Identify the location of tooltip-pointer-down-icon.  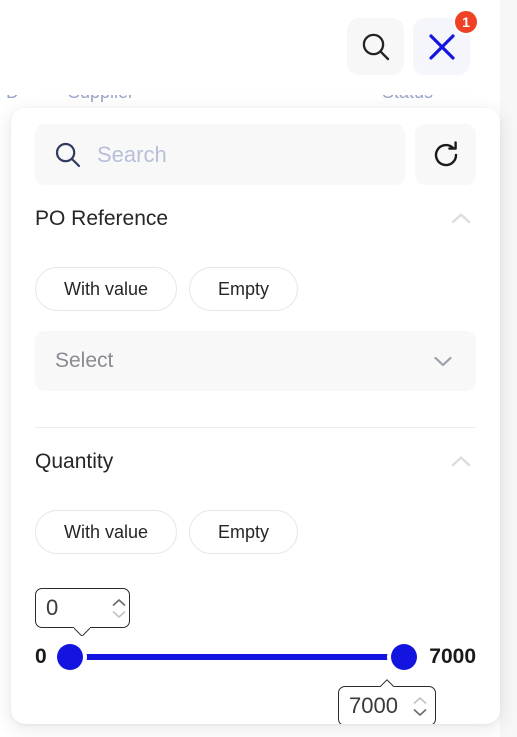
(82, 631).